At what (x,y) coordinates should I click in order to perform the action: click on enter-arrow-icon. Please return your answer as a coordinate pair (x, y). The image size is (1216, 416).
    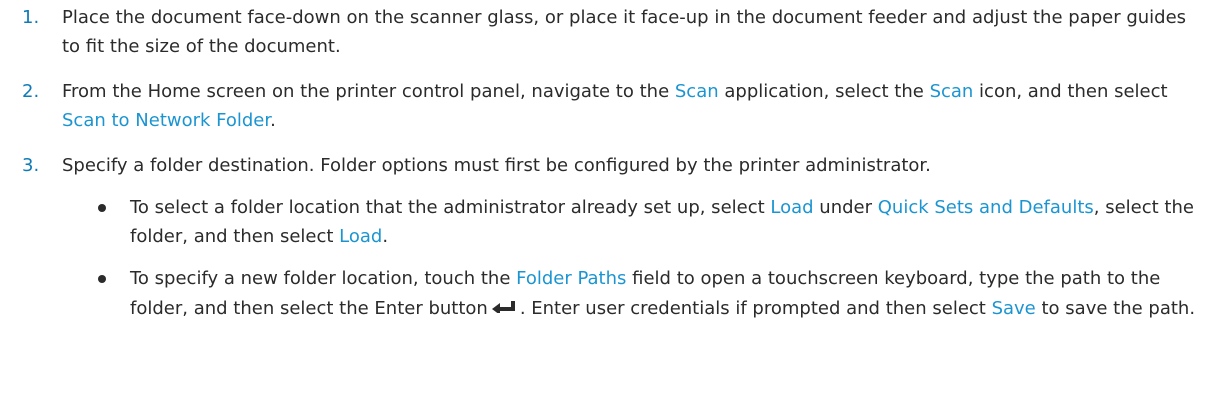
    Looking at the image, I should click on (503, 307).